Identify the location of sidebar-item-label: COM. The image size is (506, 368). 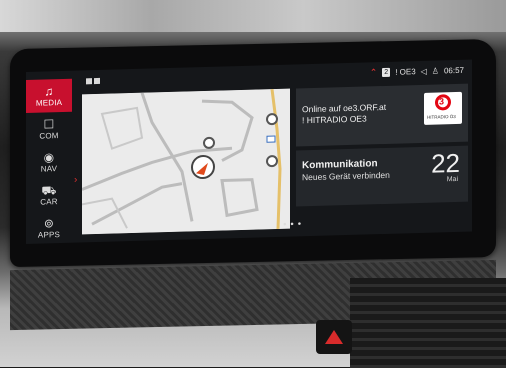
(49, 135).